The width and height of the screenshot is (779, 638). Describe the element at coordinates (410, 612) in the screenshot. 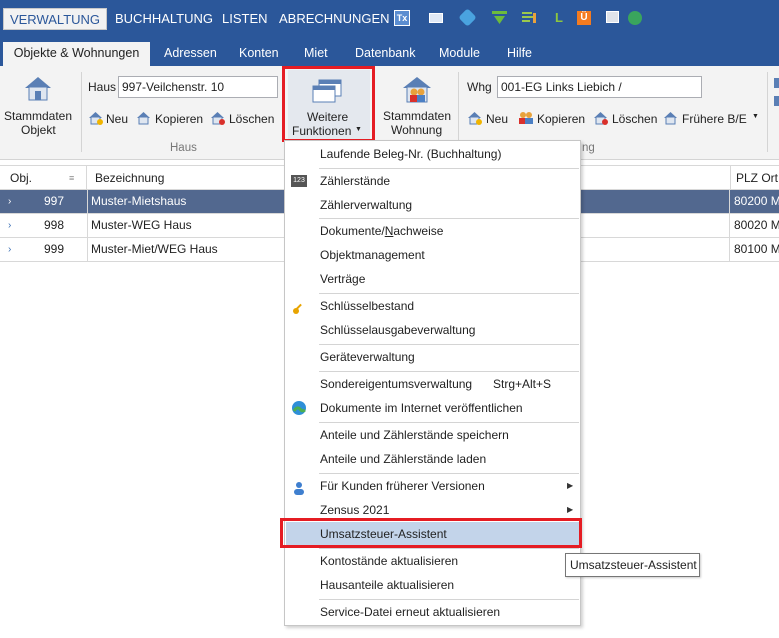

I see `menu-item-label: Service-Datei erneut aktualisieren` at that location.